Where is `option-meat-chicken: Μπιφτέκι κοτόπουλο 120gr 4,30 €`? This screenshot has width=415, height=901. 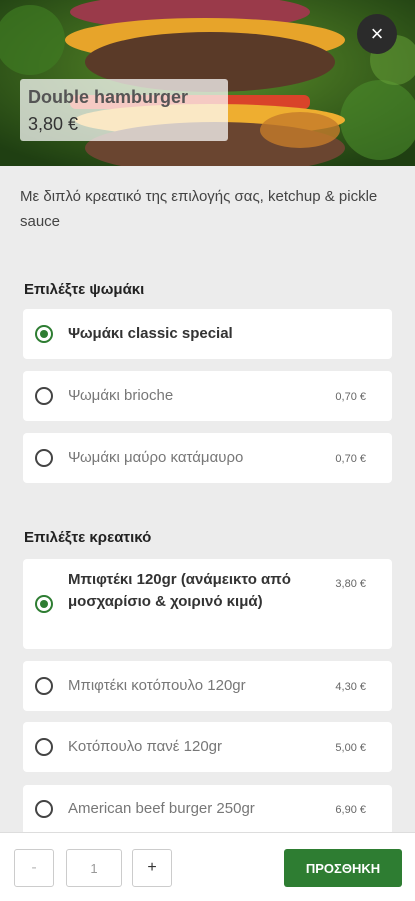 option-meat-chicken: Μπιφτέκι κοτόπουλο 120gr 4,30 € is located at coordinates (207, 686).